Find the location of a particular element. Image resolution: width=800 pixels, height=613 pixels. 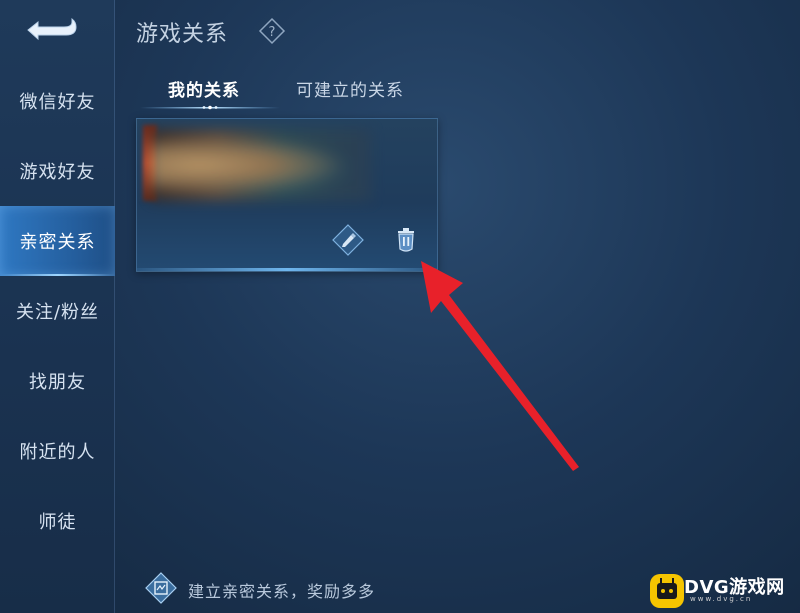

relationship-card is located at coordinates (287, 195).